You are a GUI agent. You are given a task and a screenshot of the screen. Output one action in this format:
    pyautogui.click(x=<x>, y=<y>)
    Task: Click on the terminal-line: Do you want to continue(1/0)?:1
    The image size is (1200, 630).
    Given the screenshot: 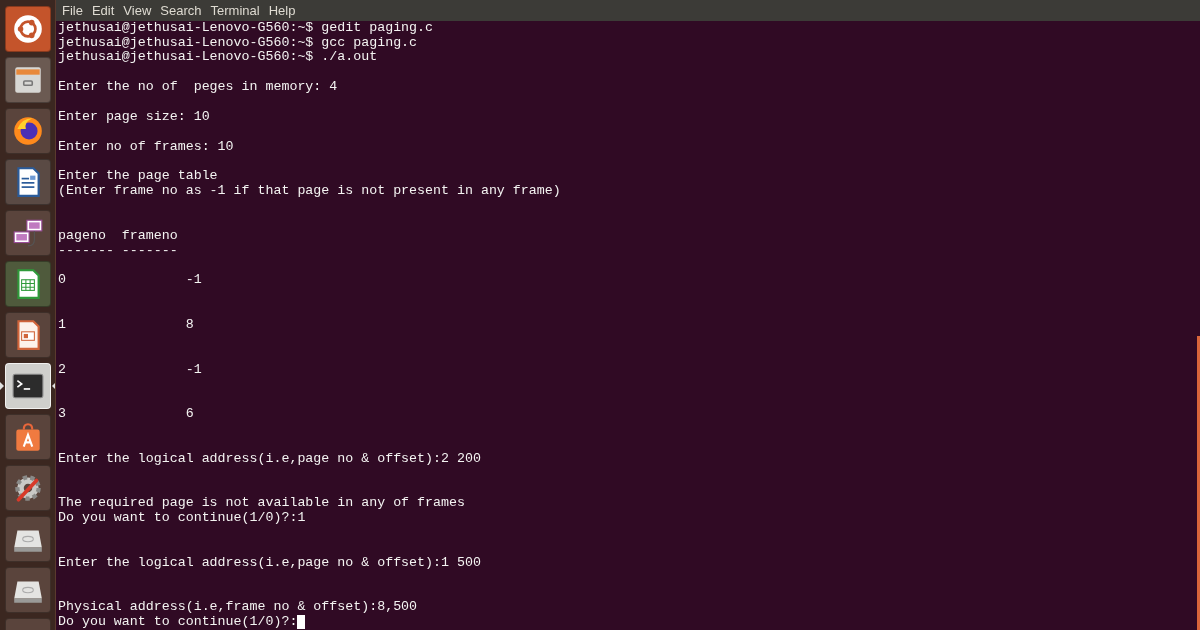 What is the action you would take?
    pyautogui.click(x=182, y=518)
    